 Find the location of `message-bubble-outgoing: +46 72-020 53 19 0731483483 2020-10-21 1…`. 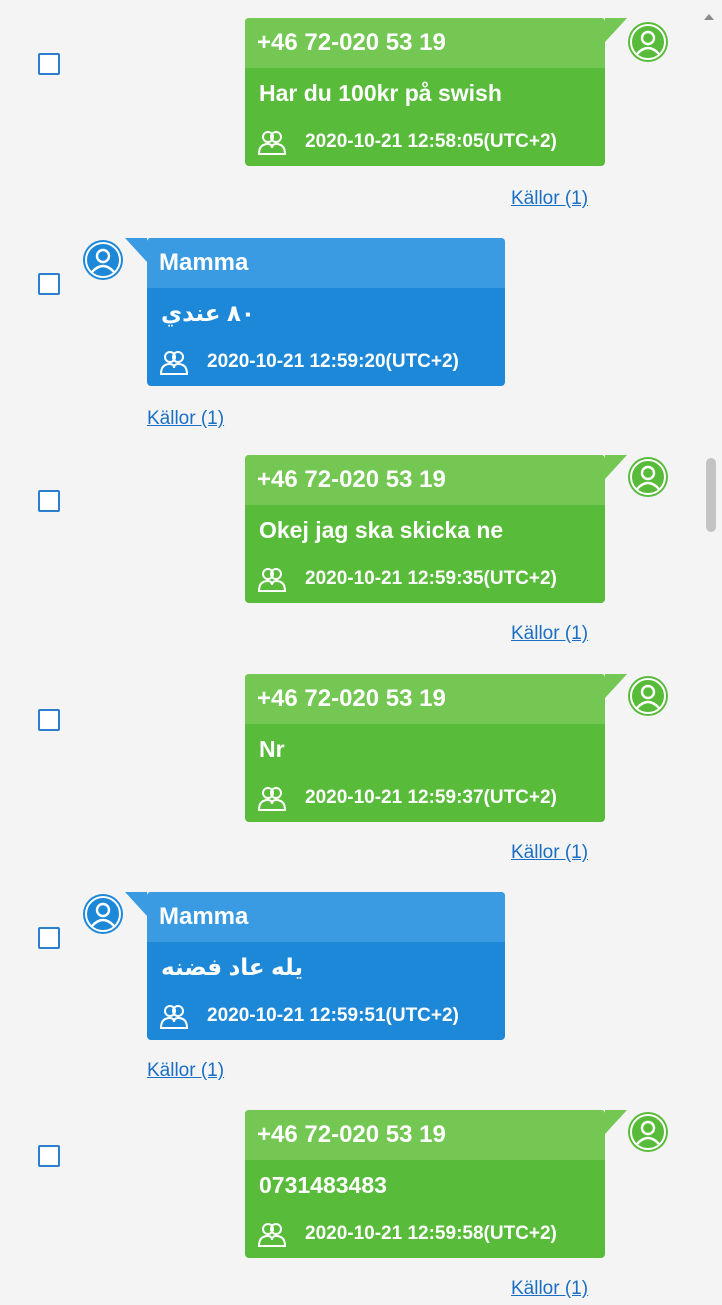

message-bubble-outgoing: +46 72-020 53 19 0731483483 2020-10-21 1… is located at coordinates (436, 1184).